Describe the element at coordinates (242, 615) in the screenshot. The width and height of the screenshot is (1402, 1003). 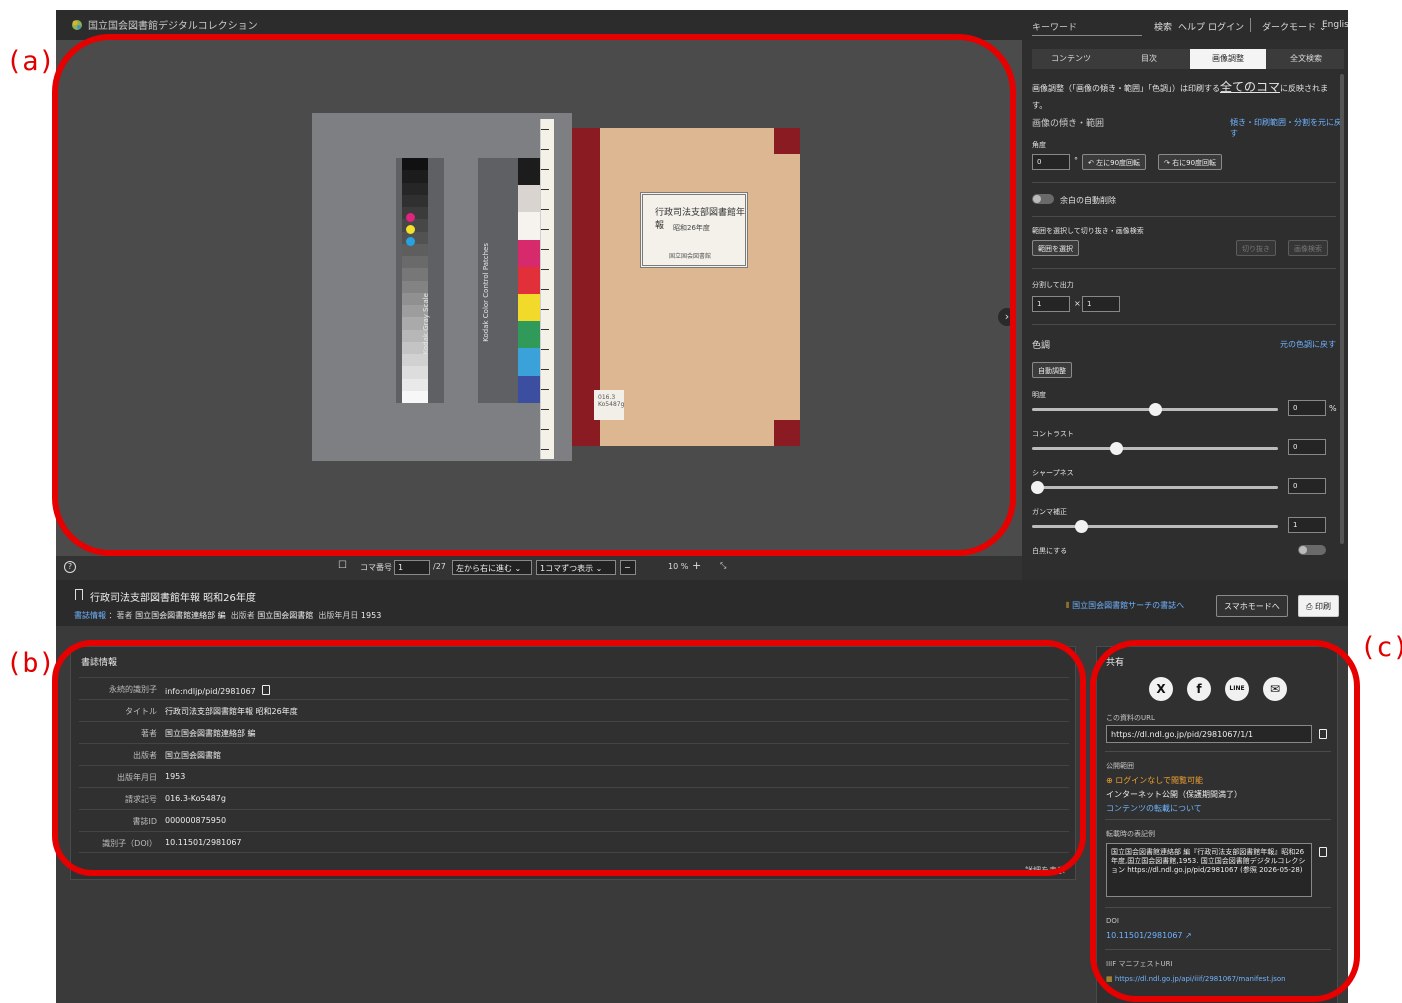
I see `publisher-label: 出版者` at that location.